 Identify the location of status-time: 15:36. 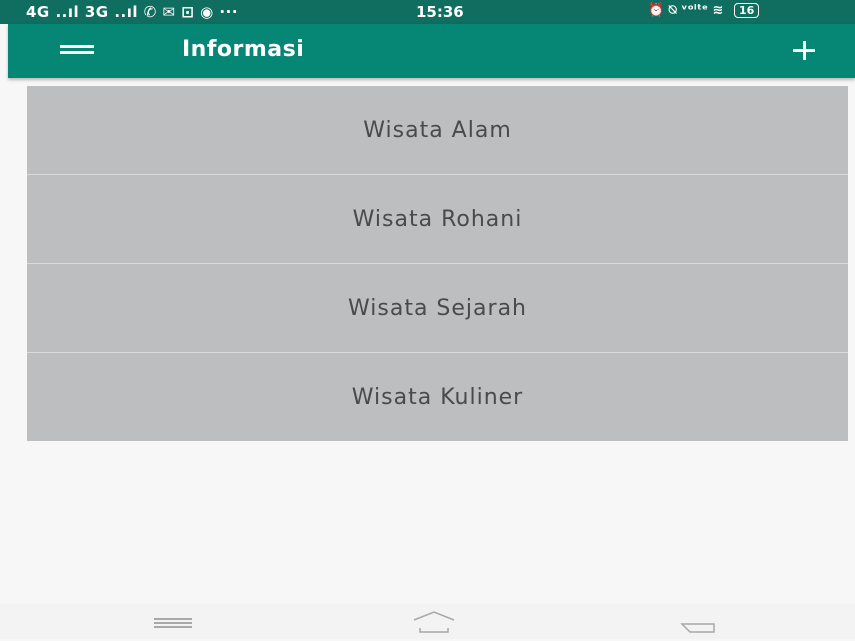
(440, 12).